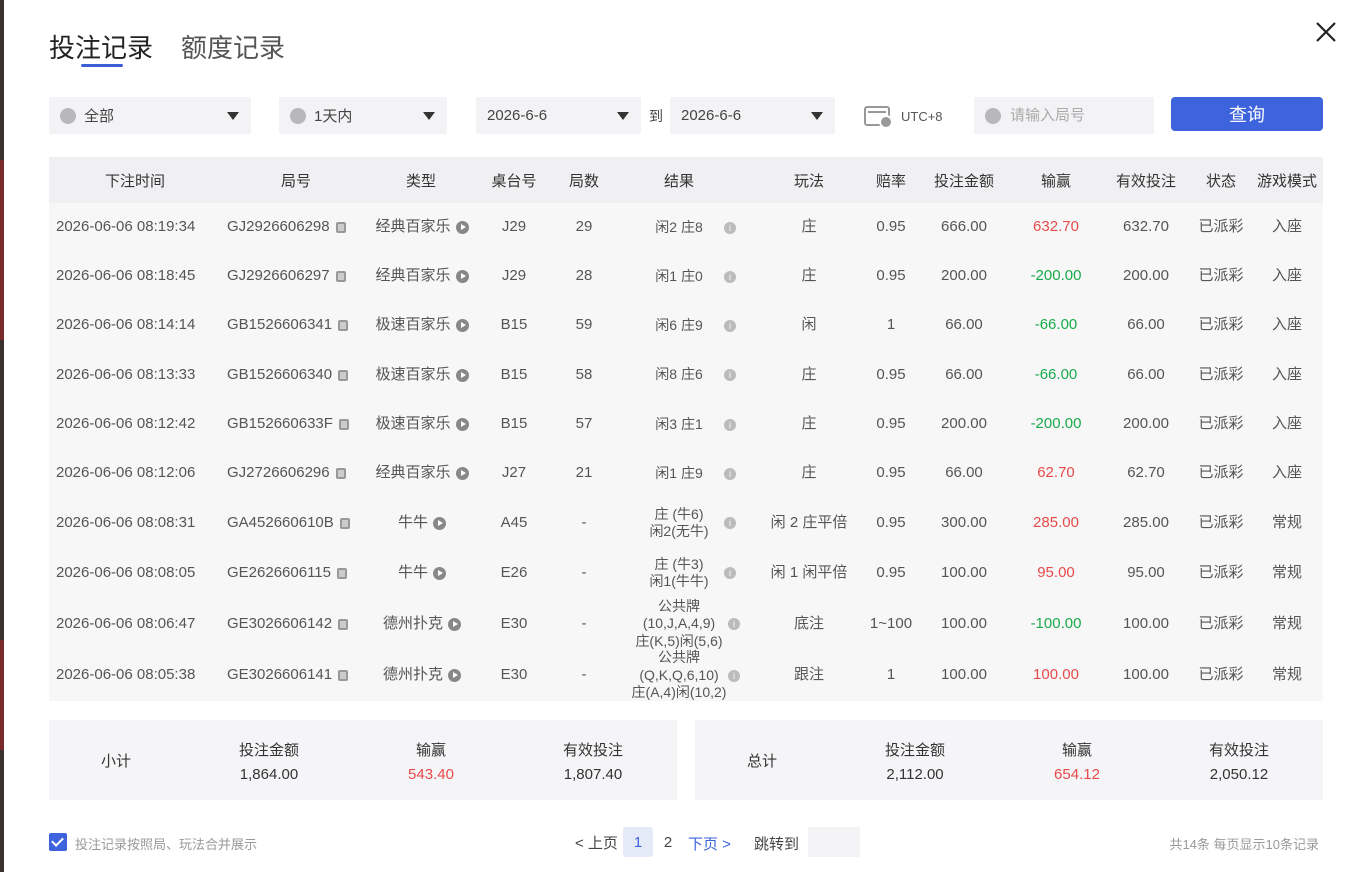  What do you see at coordinates (101, 46) in the screenshot?
I see `tab-bet-records: 投注记录` at bounding box center [101, 46].